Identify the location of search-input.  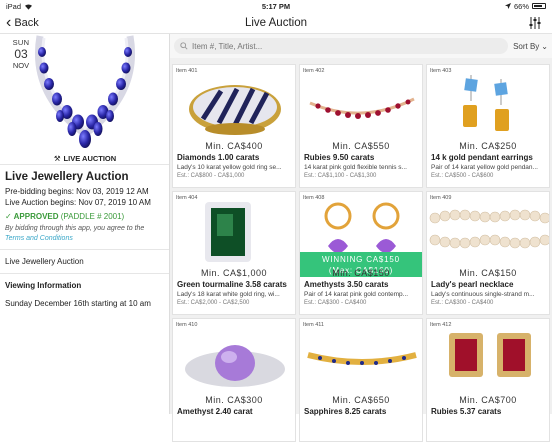
(347, 46).